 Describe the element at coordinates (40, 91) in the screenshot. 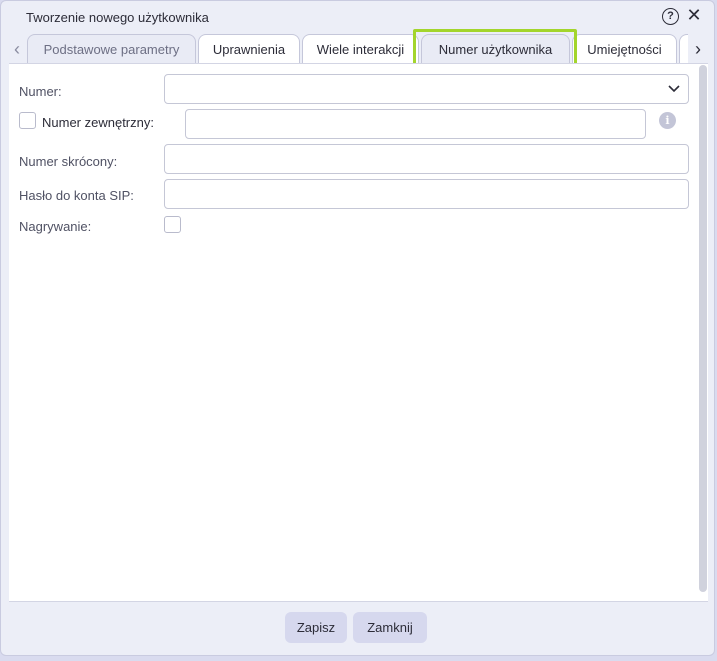

I see `numer-label: Numer:` at that location.